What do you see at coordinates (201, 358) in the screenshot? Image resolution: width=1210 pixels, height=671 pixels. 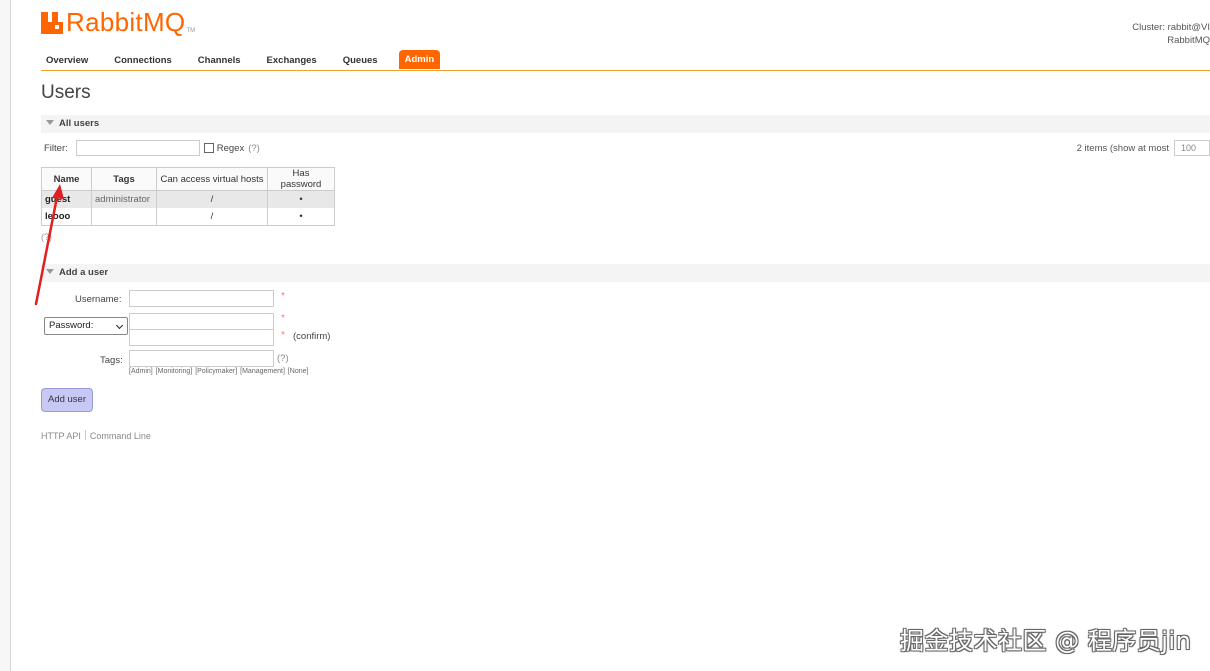 I see `tags-input` at bounding box center [201, 358].